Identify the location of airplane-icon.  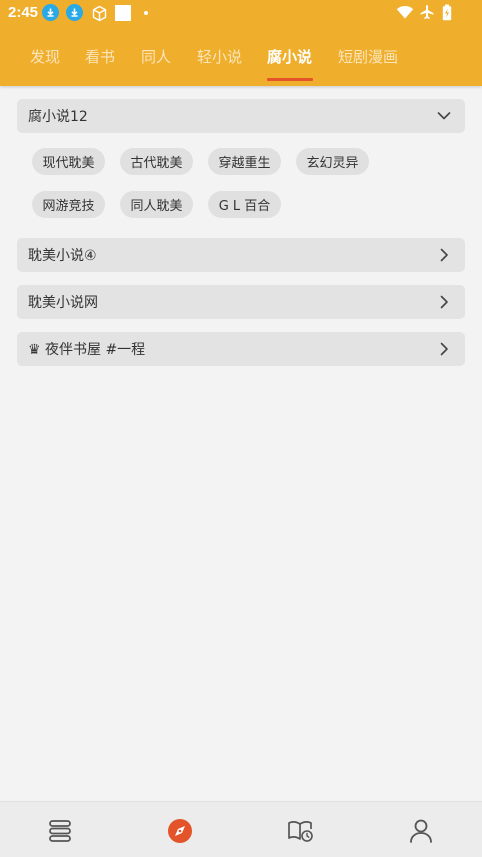
(427, 14).